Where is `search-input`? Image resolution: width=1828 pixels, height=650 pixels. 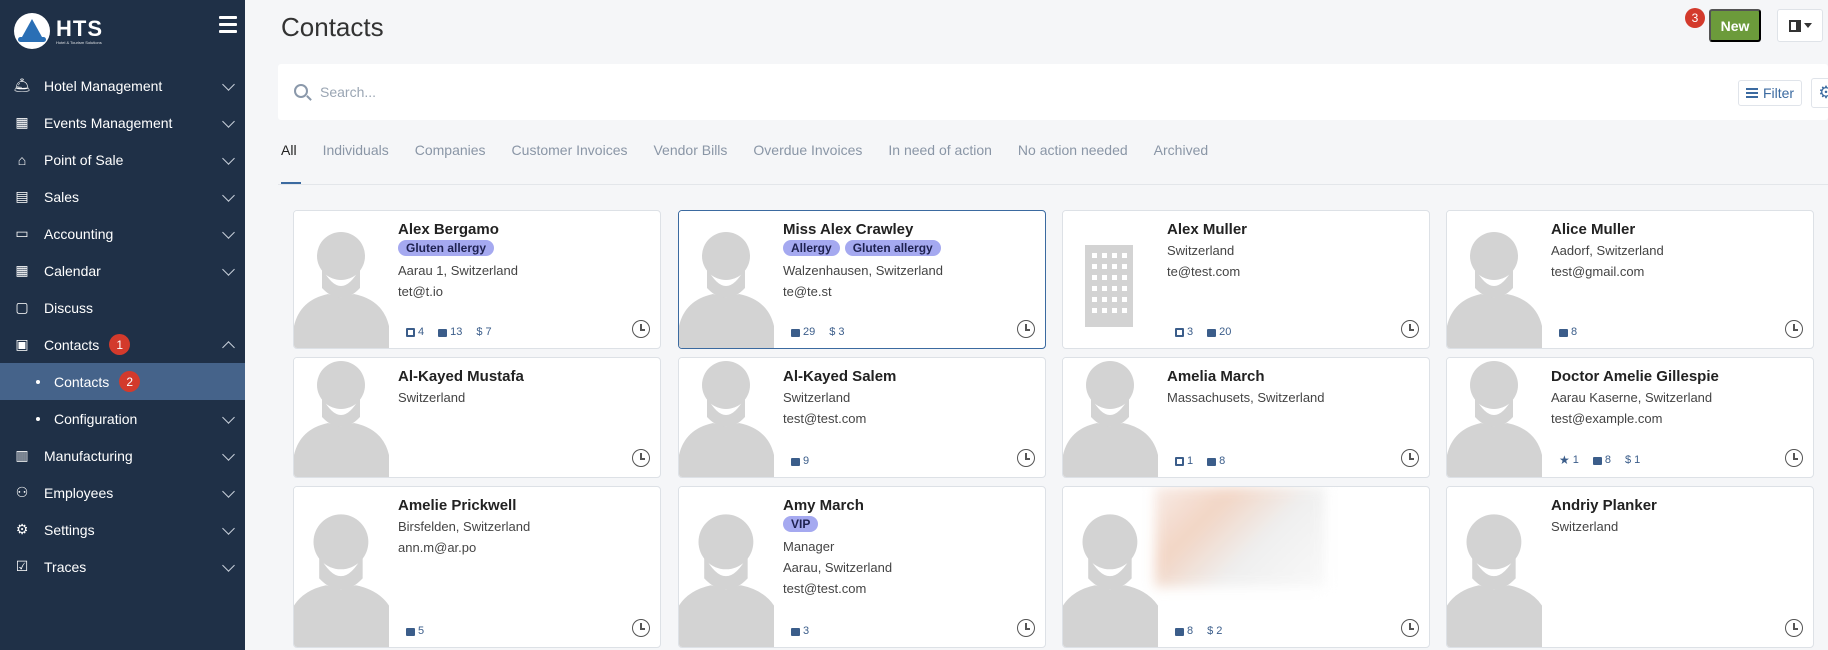
search-input is located at coordinates (895, 92).